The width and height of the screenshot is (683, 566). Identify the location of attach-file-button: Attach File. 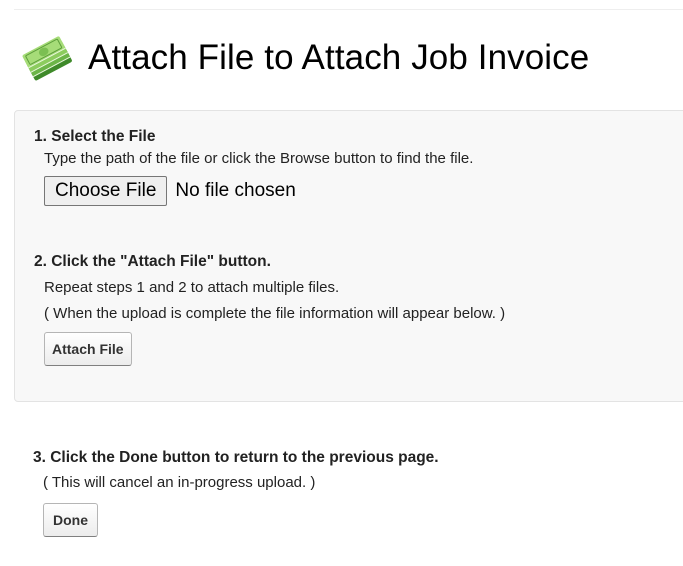
(88, 349).